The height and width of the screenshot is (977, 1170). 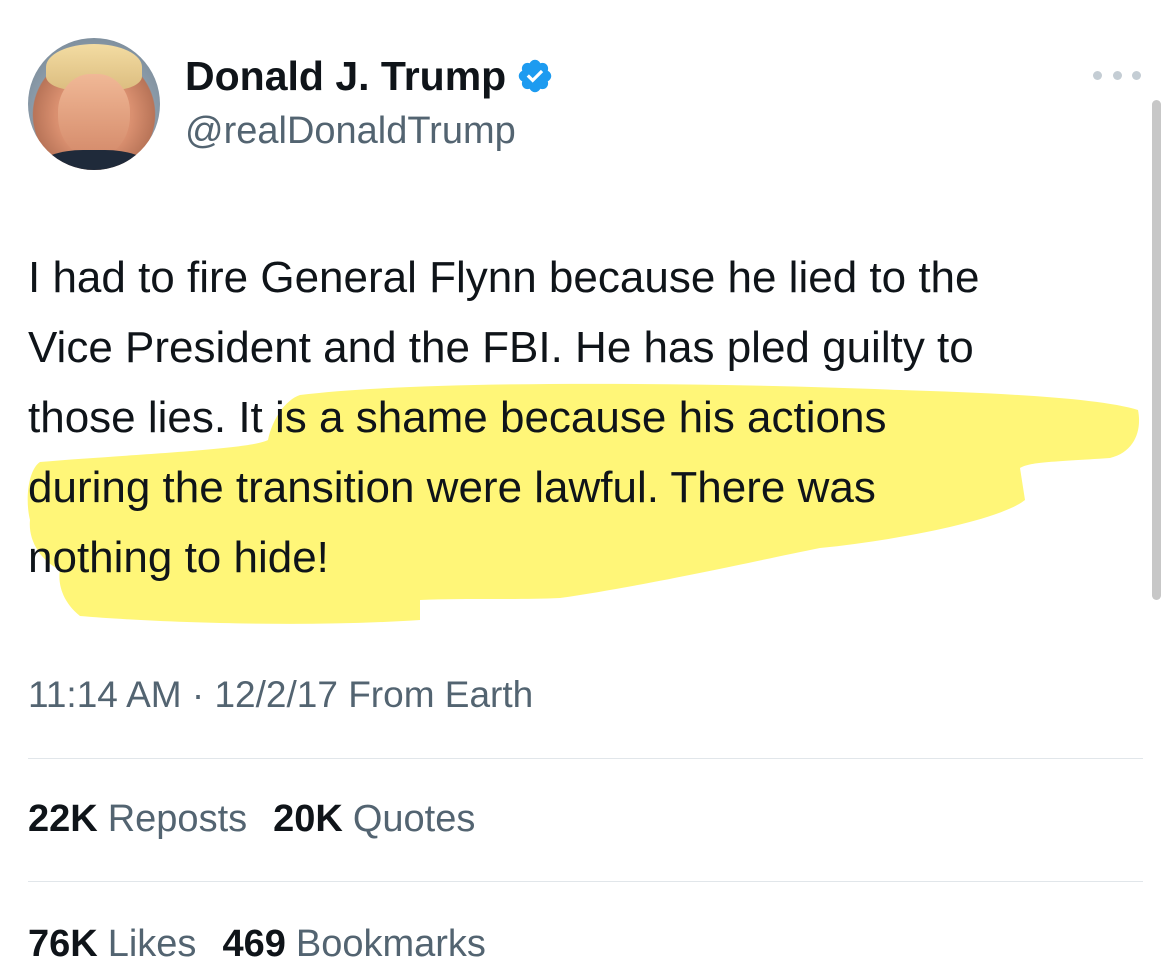 What do you see at coordinates (63, 819) in the screenshot?
I see `reposts-count: 22K` at bounding box center [63, 819].